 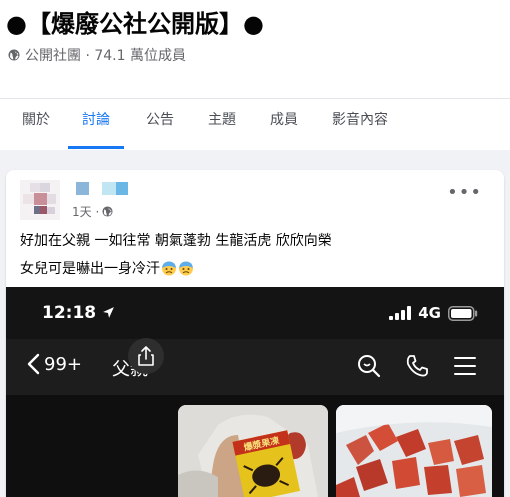 I want to click on phone-clock: 12:18, so click(x=78, y=313).